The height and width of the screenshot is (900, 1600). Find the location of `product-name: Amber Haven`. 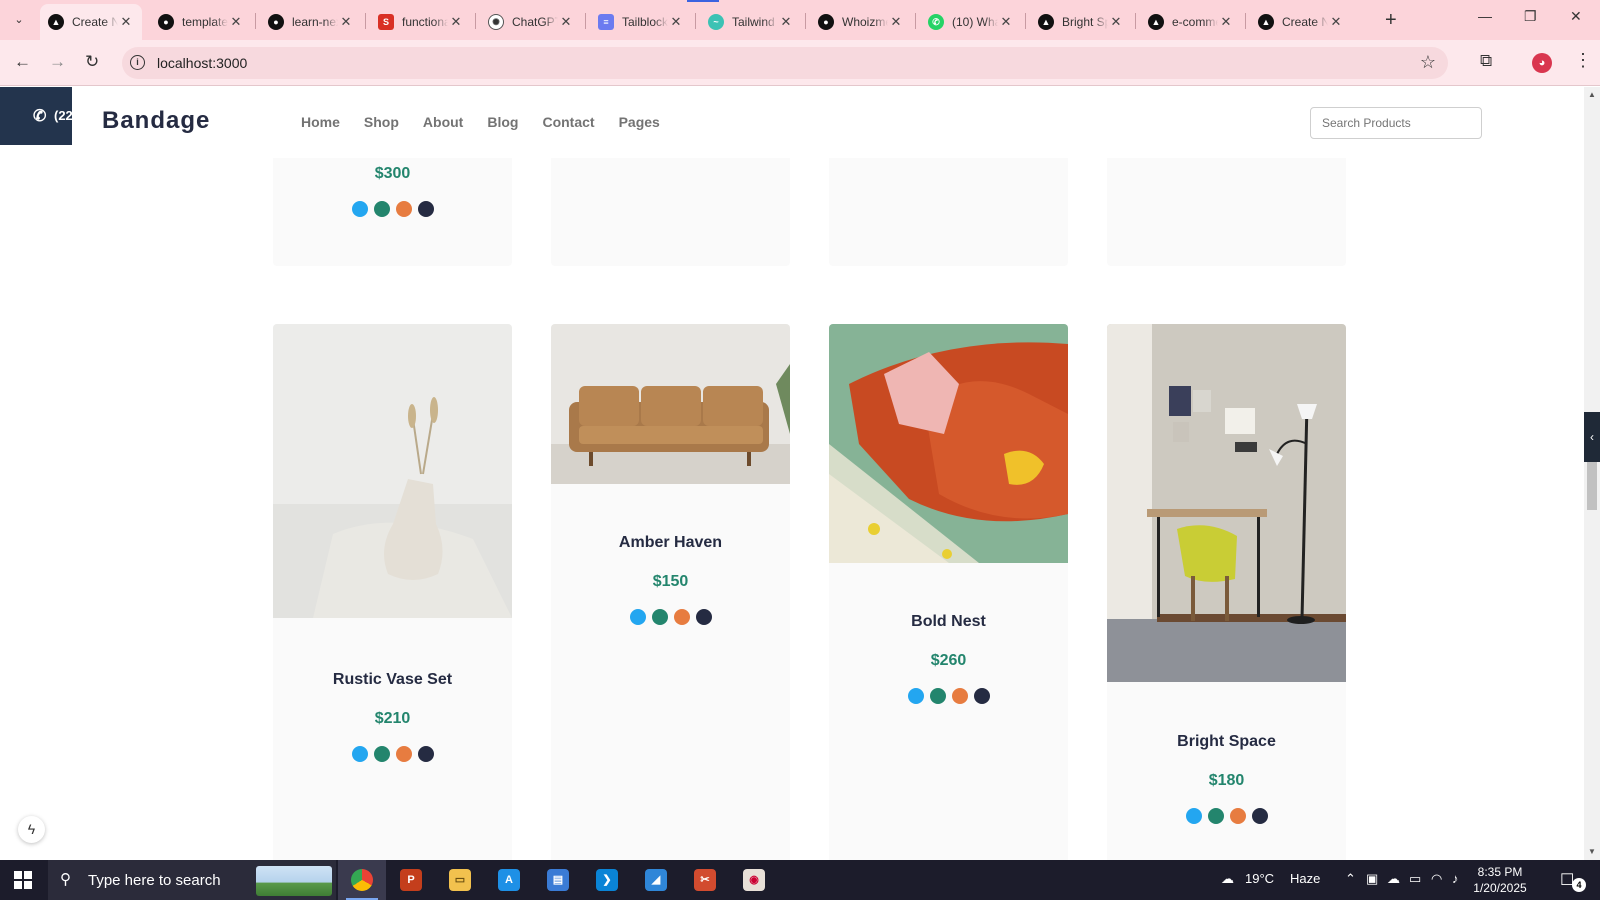

product-name: Amber Haven is located at coordinates (670, 543).